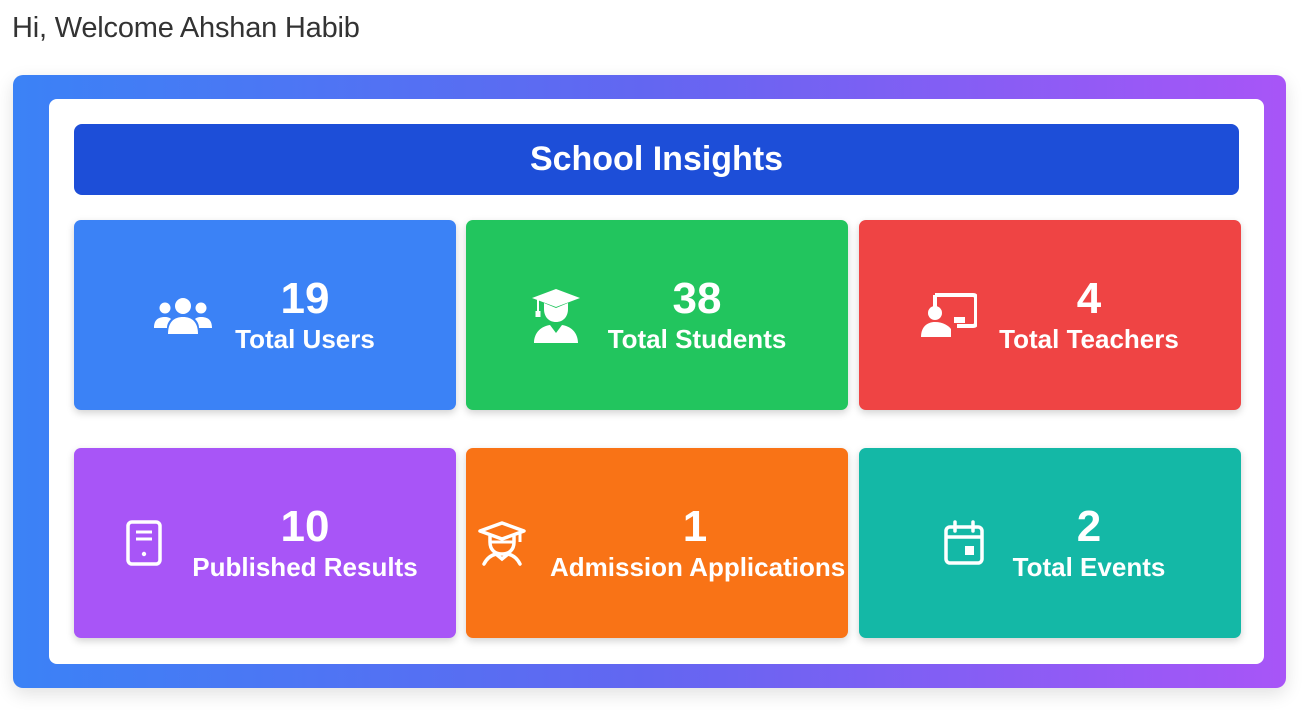  I want to click on calendar-icon, so click(964, 543).